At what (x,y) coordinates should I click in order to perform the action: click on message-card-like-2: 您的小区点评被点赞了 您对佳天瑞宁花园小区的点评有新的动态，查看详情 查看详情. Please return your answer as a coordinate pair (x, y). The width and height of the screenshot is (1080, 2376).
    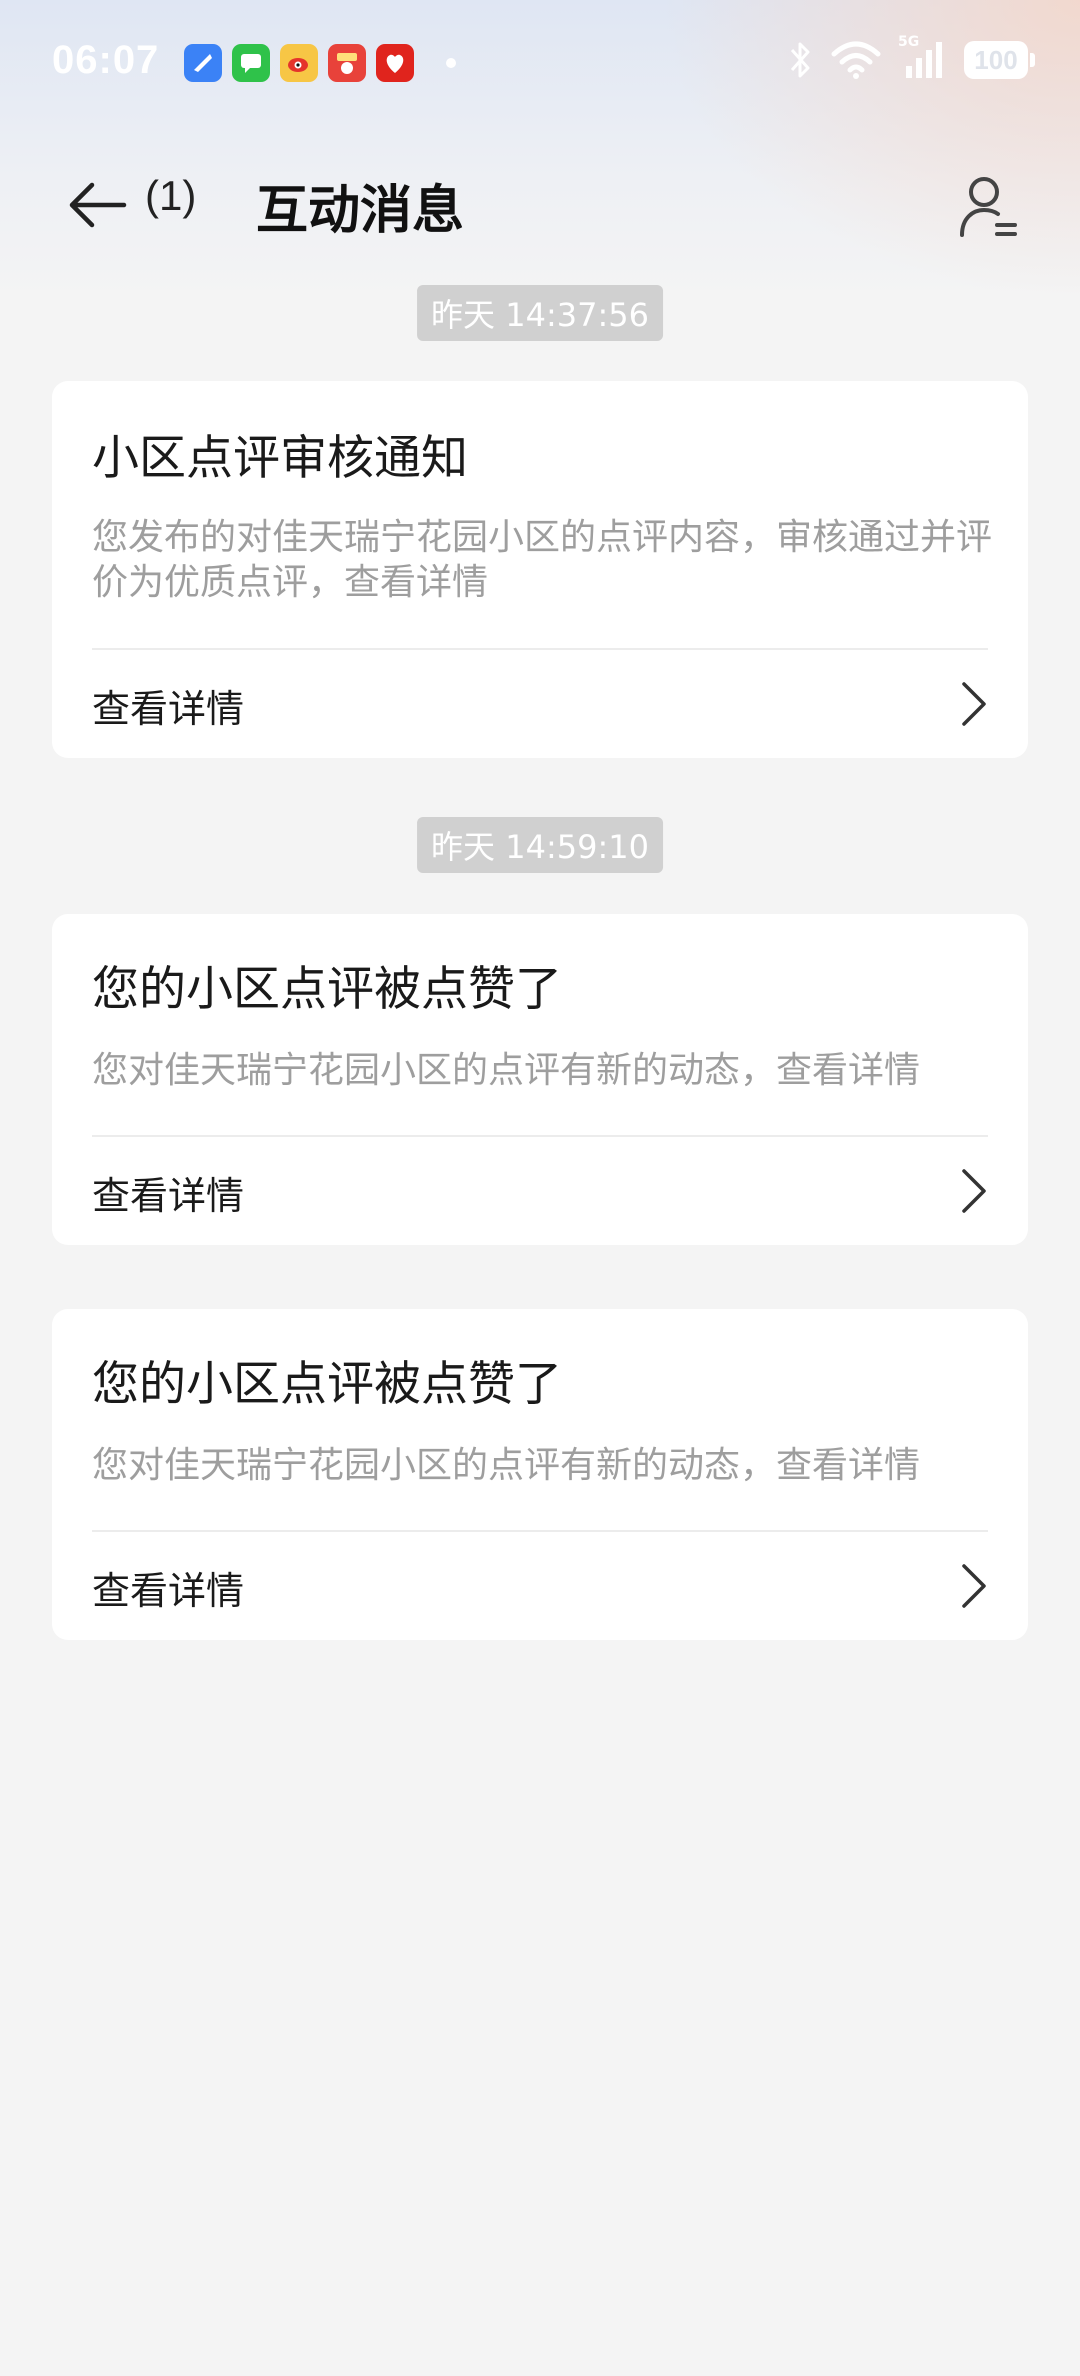
    Looking at the image, I should click on (540, 1474).